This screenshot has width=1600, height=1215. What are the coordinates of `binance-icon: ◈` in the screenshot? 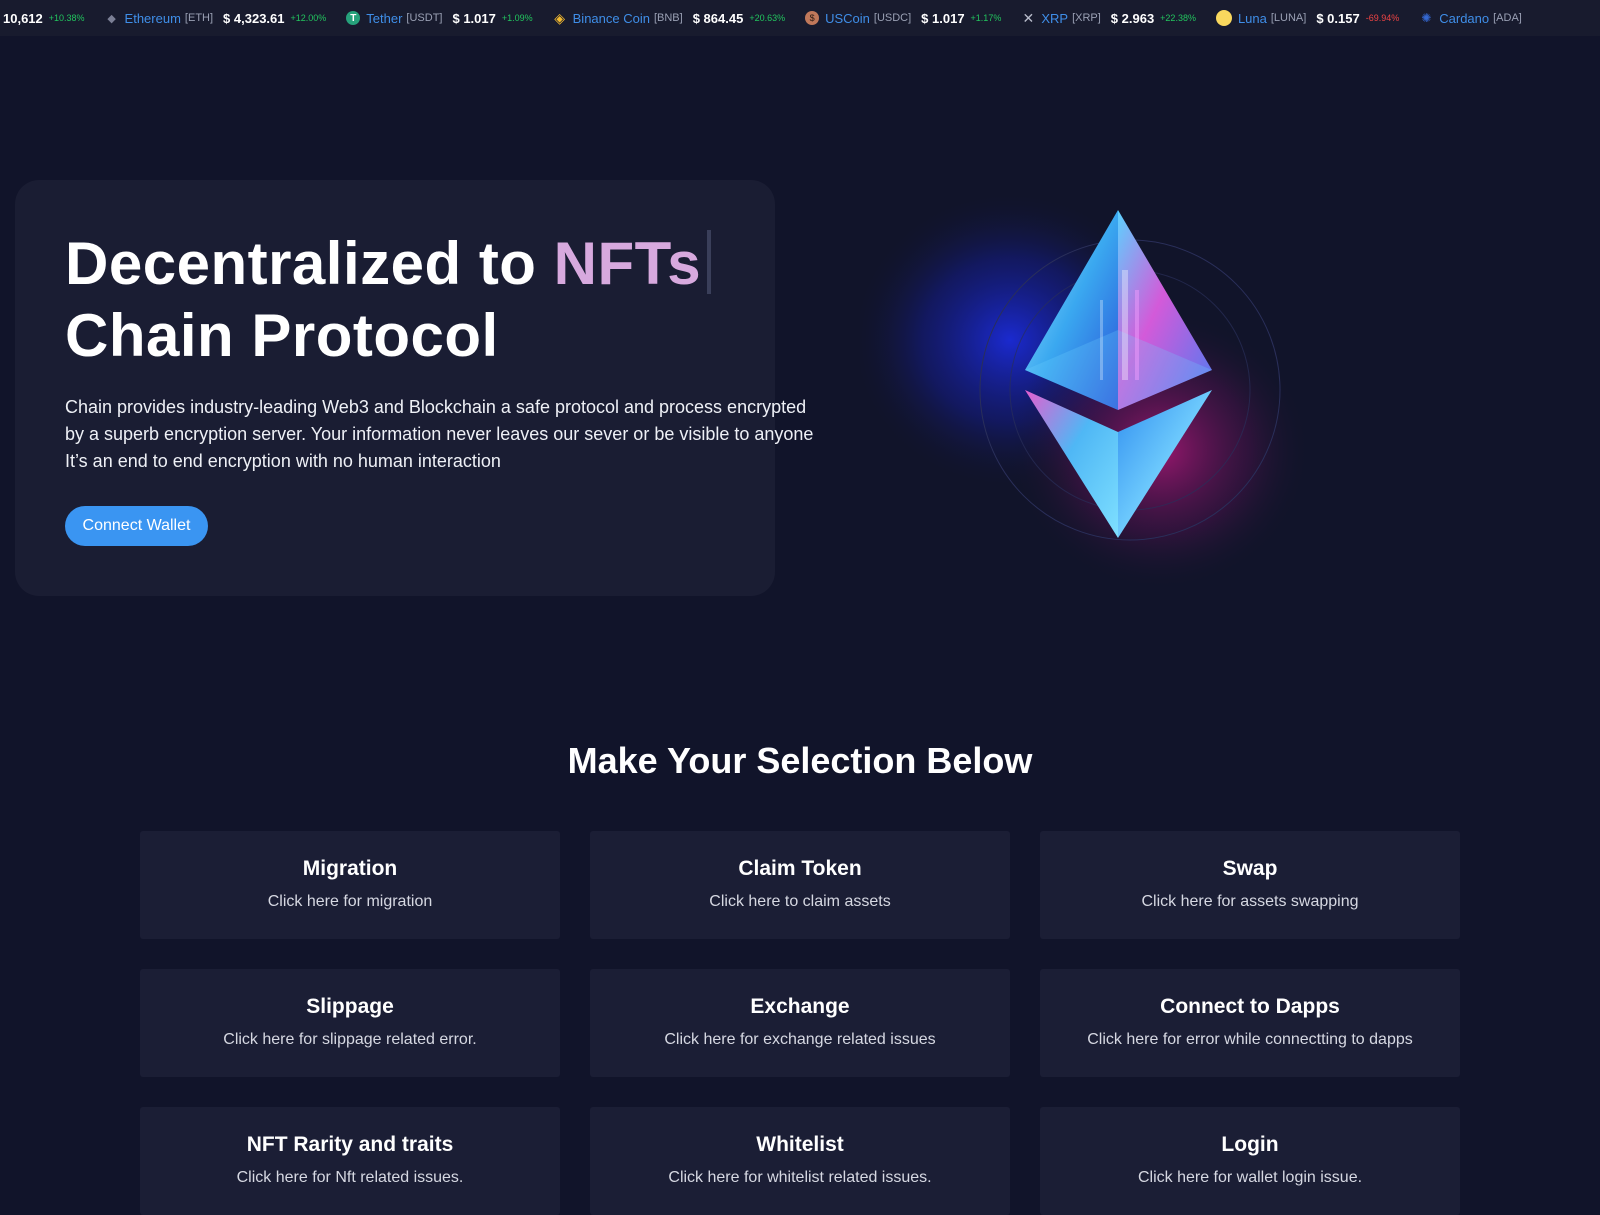 It's located at (560, 17).